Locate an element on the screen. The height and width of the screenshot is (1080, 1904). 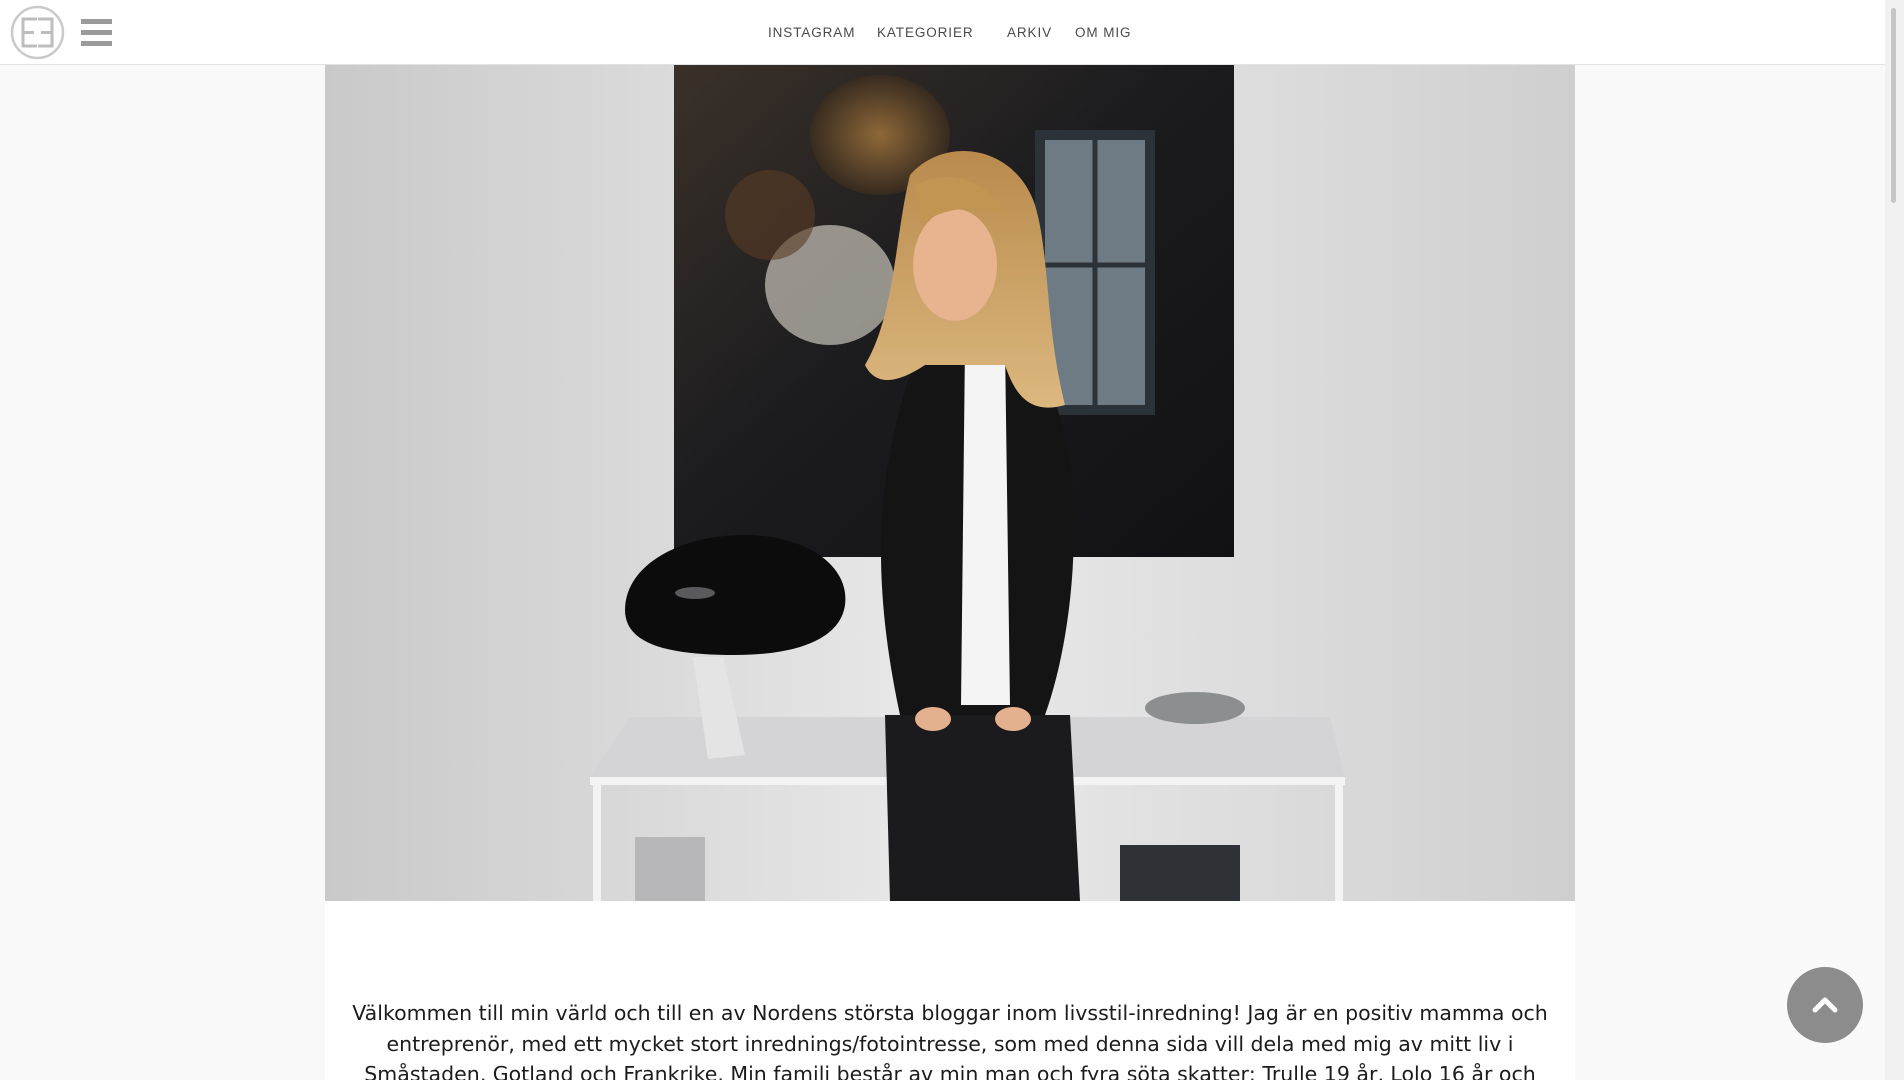
page-scrollbar is located at coordinates (1894, 540).